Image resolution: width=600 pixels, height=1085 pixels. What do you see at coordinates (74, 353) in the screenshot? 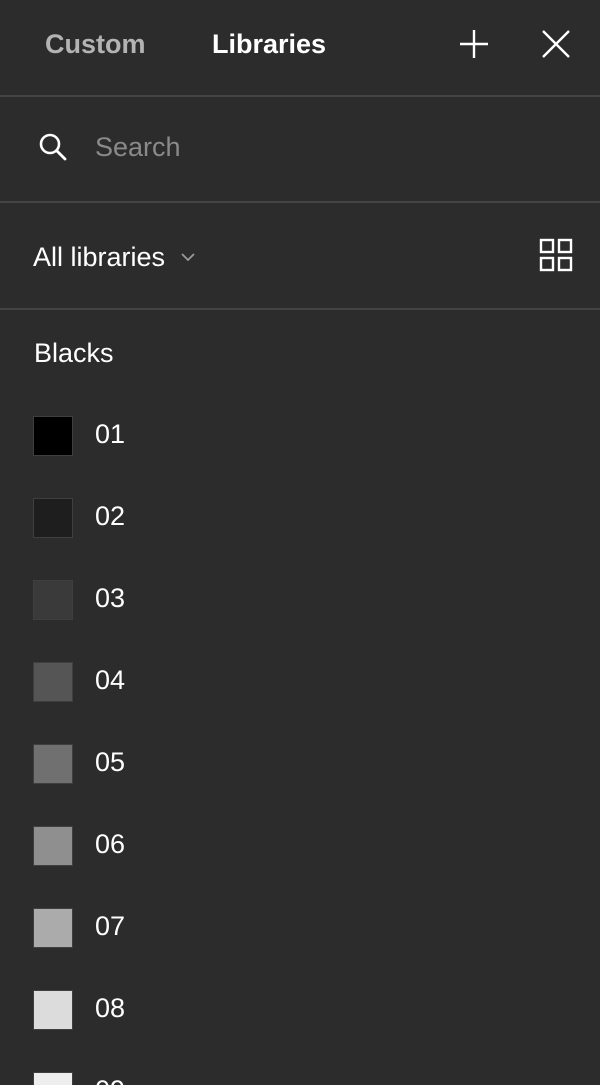
I see `section-title: Blacks` at bounding box center [74, 353].